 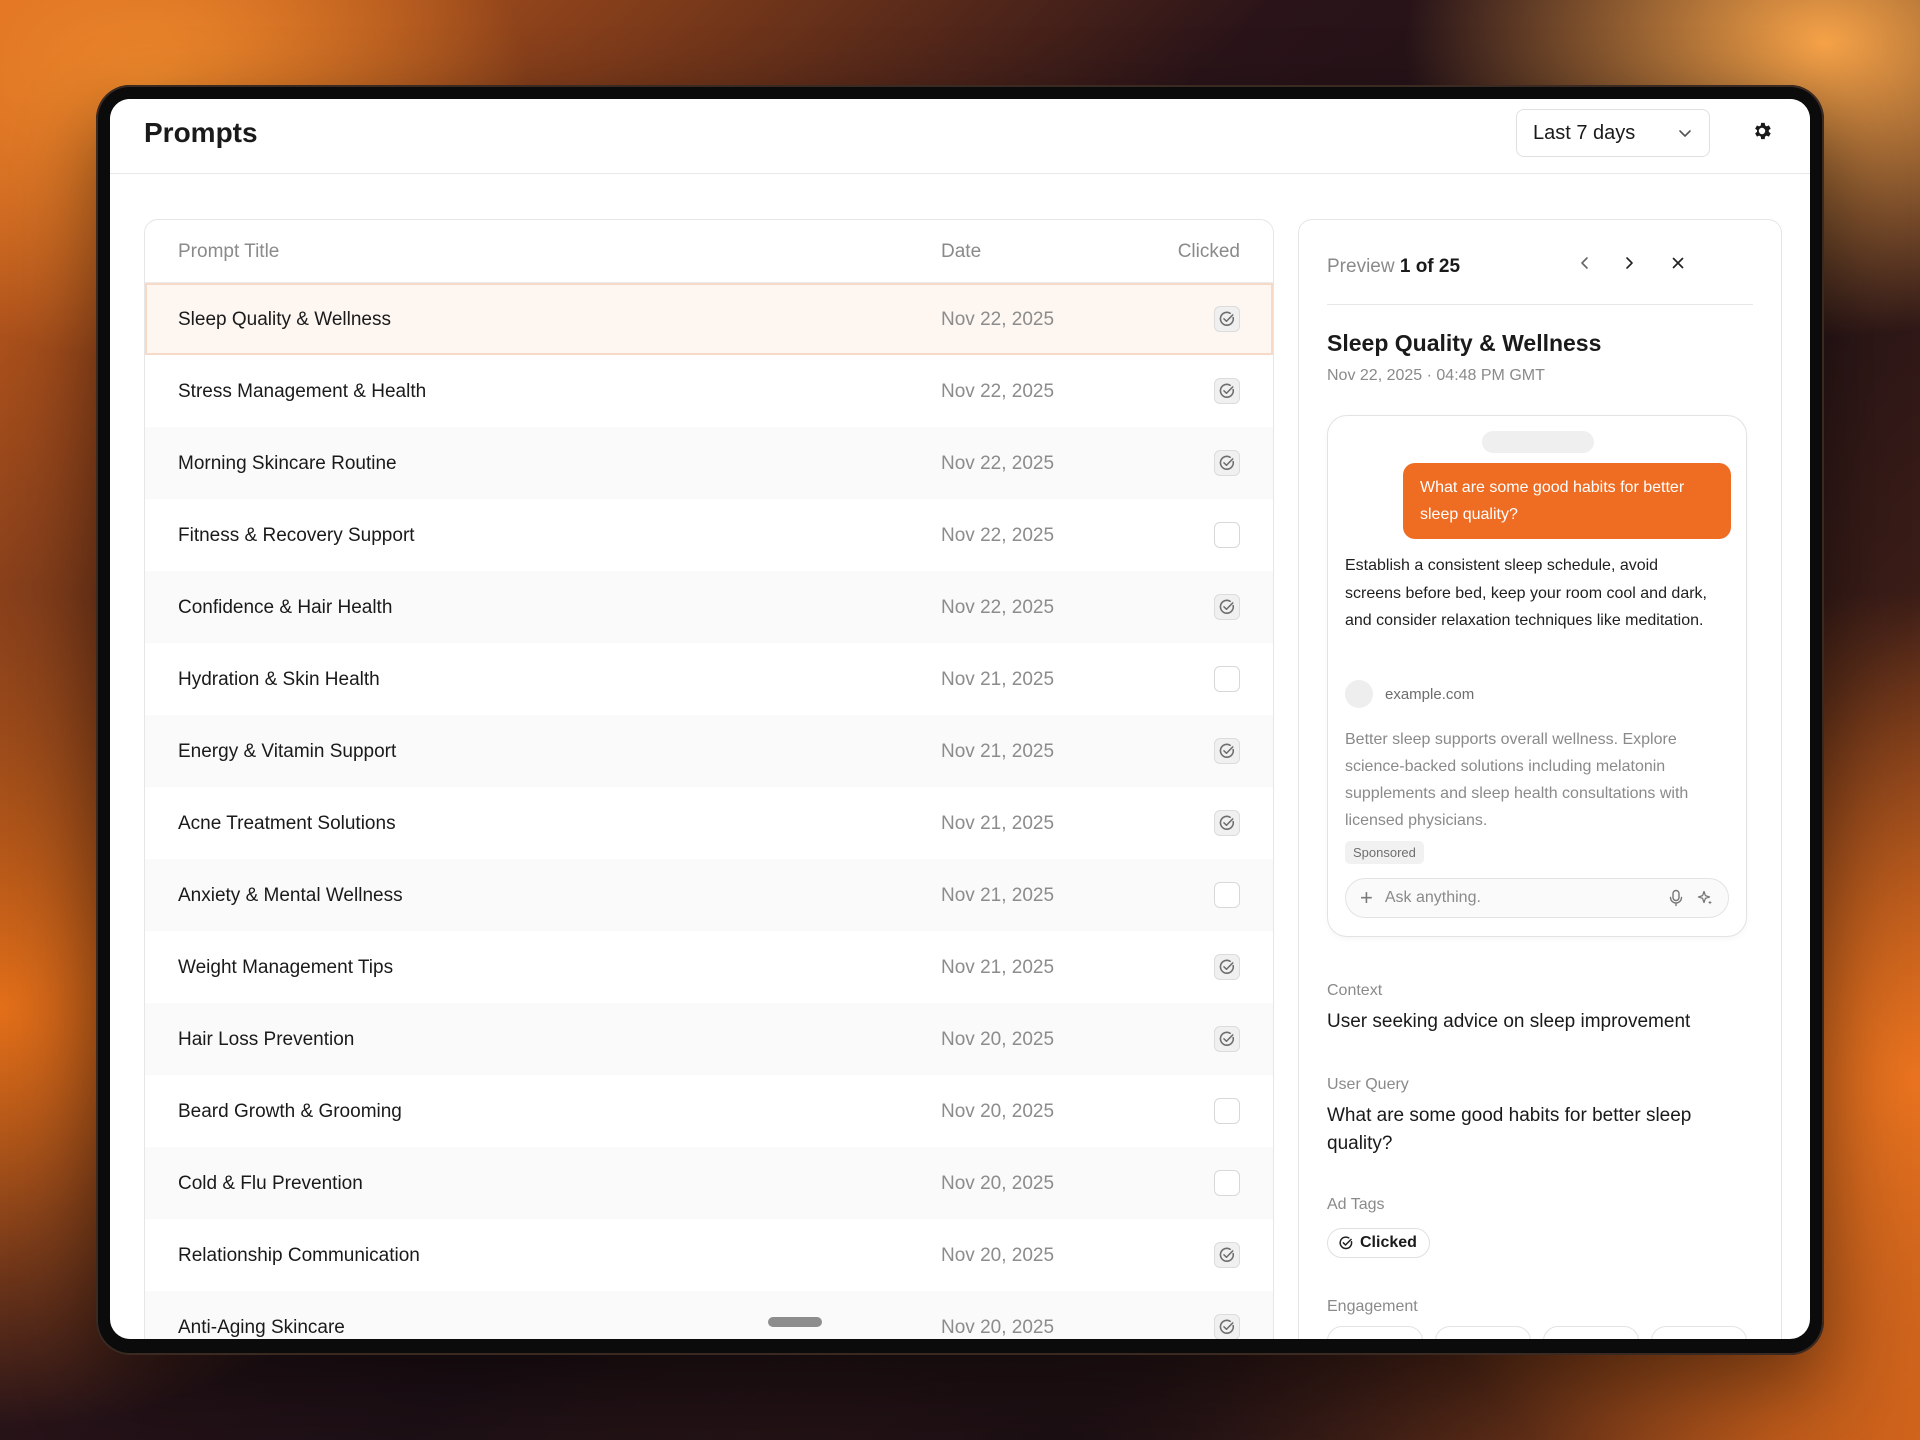 What do you see at coordinates (1540, 262) in the screenshot?
I see `preview-header: Preview 1 of 25` at bounding box center [1540, 262].